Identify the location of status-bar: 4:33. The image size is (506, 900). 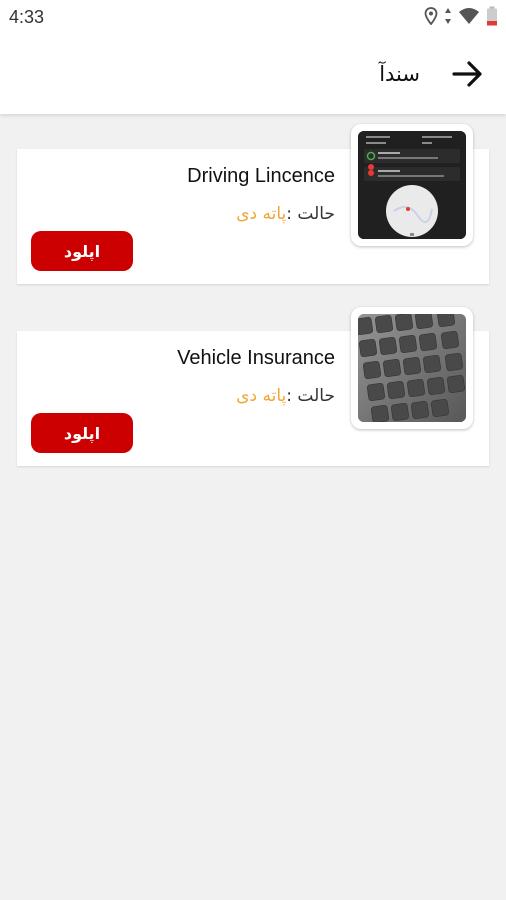
(253, 18).